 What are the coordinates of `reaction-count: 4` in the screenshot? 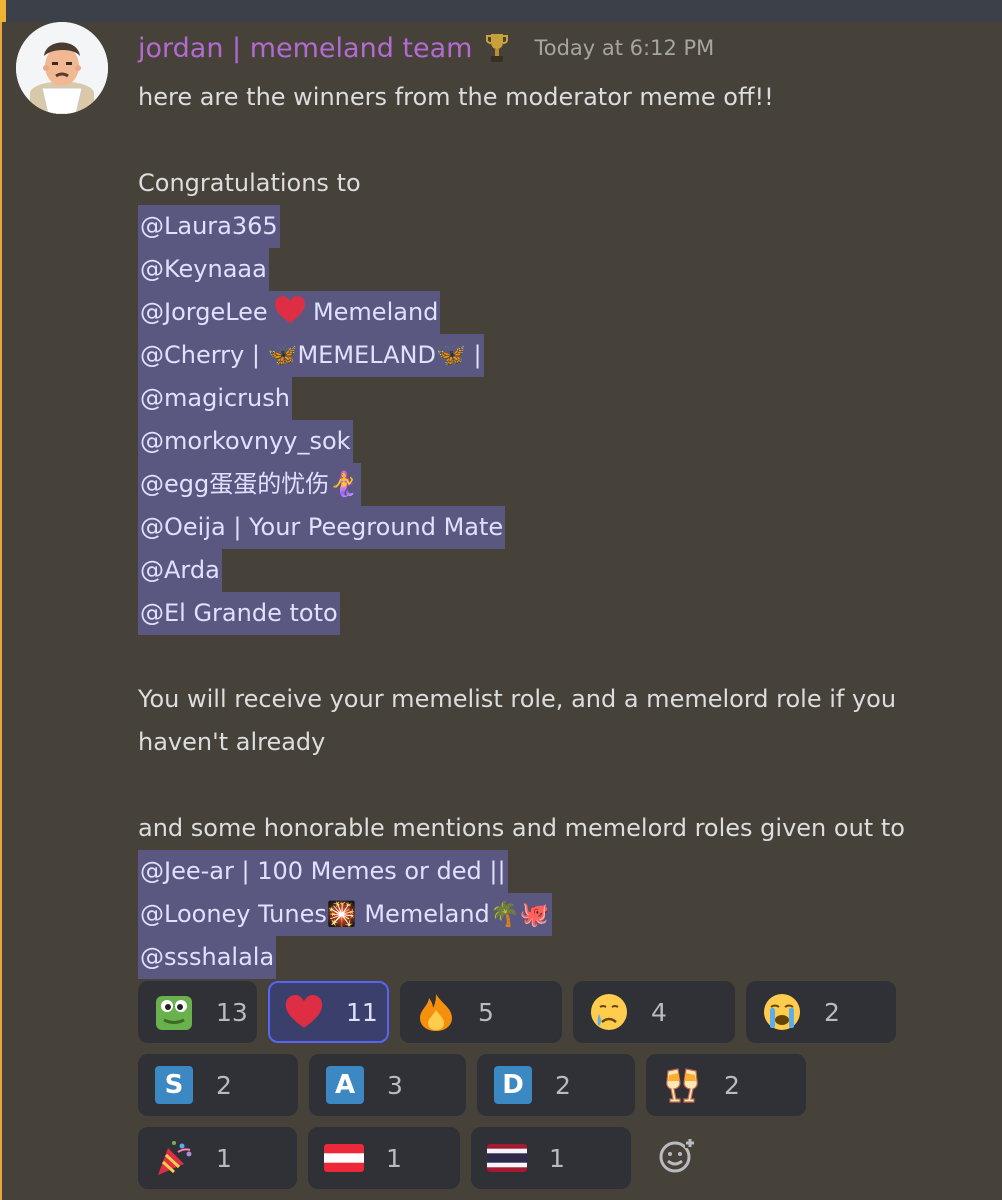 It's located at (659, 1012).